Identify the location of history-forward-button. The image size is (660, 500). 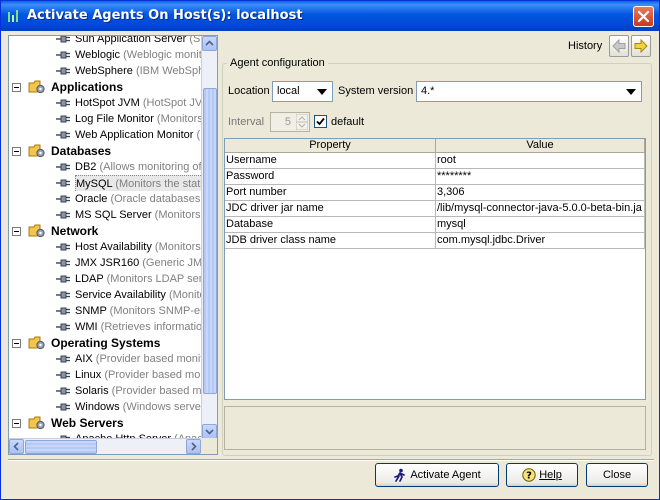
(641, 46).